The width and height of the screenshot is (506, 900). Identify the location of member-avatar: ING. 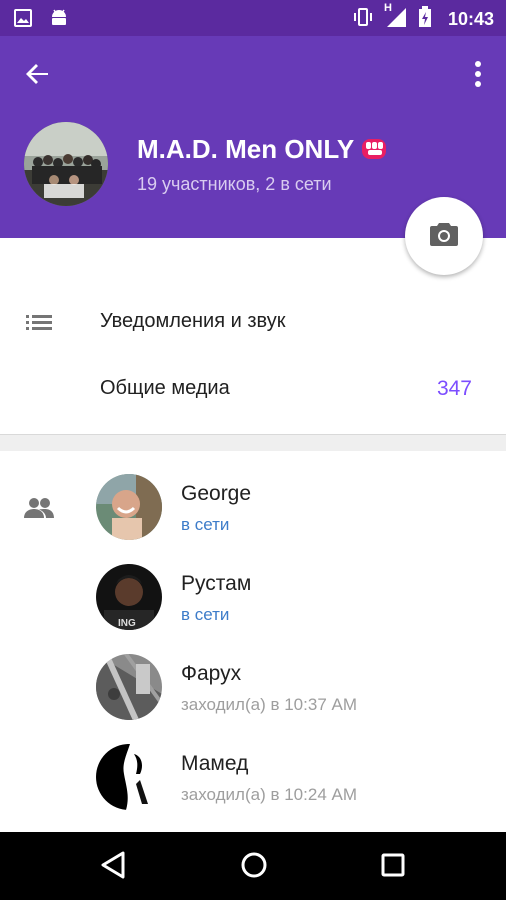
(129, 597).